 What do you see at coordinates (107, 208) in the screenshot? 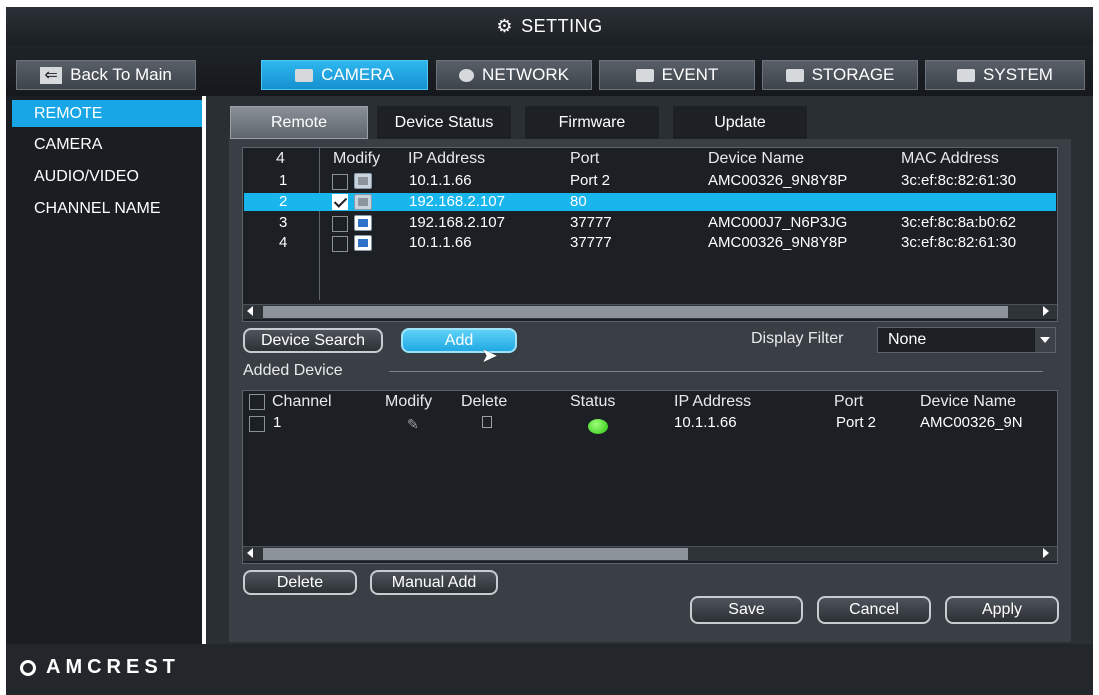
I see `sidebar-item-channel-name: CHANNEL NAME` at bounding box center [107, 208].